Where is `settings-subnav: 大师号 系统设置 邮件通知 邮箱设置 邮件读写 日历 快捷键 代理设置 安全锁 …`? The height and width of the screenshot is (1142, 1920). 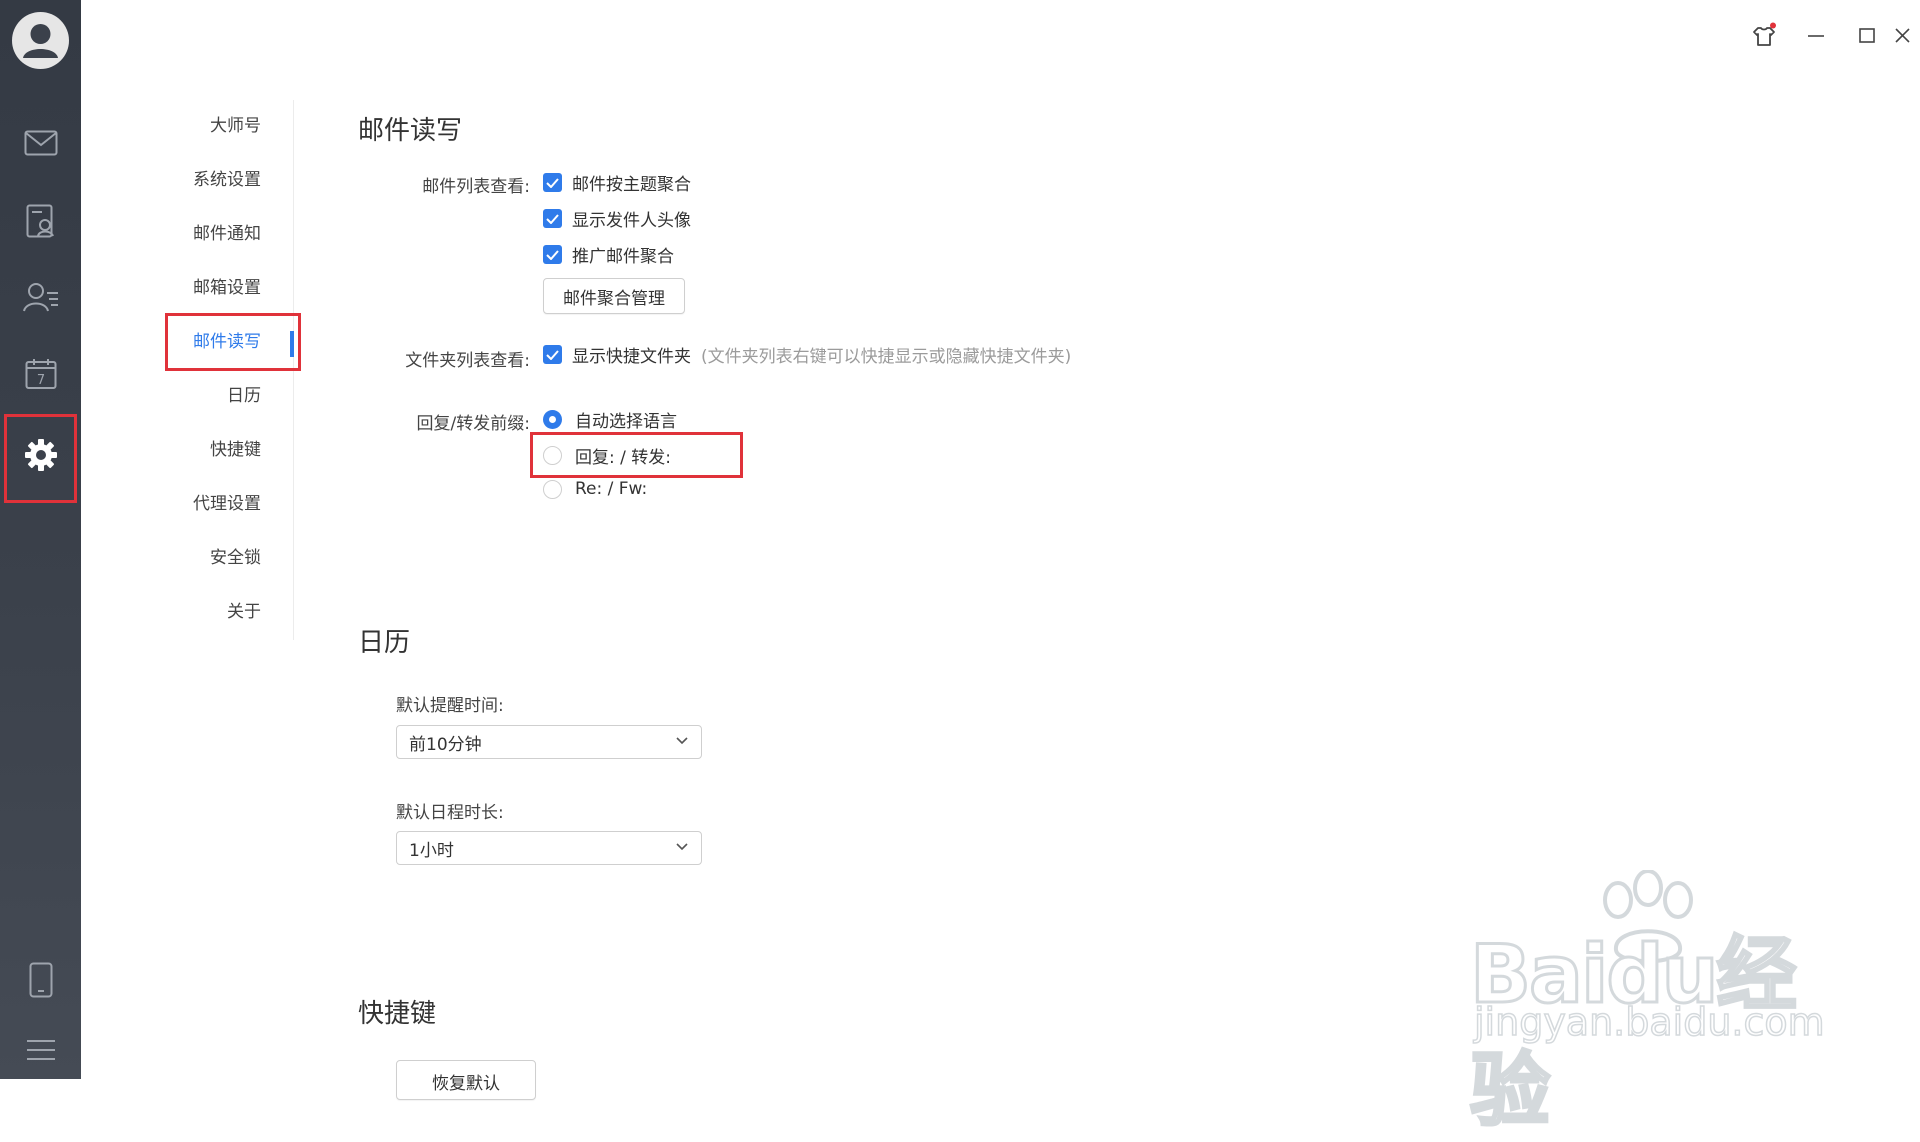 settings-subnav: 大师号 系统设置 邮件通知 邮箱设置 邮件读写 日历 快捷键 代理设置 安全锁 … is located at coordinates (188, 539).